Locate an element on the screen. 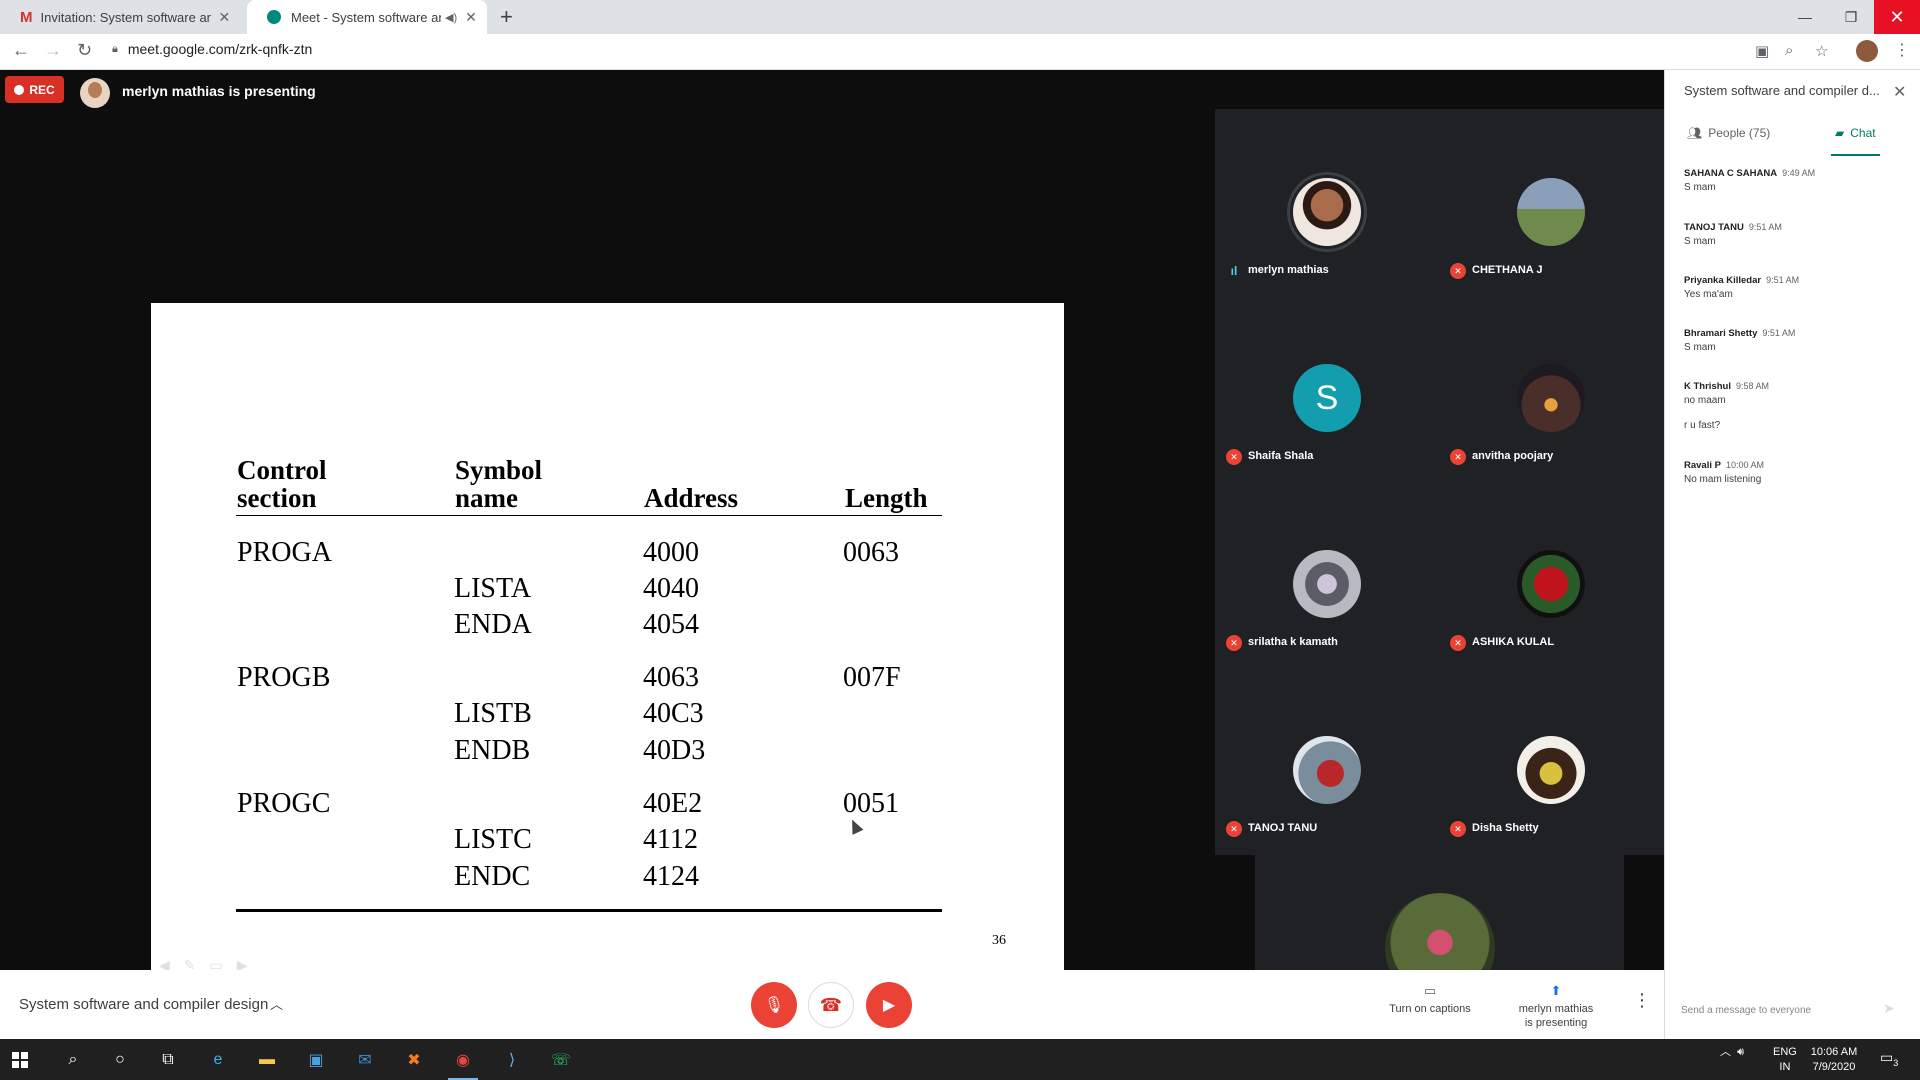  language-indicator: ENG IN is located at coordinates (1785, 1060).